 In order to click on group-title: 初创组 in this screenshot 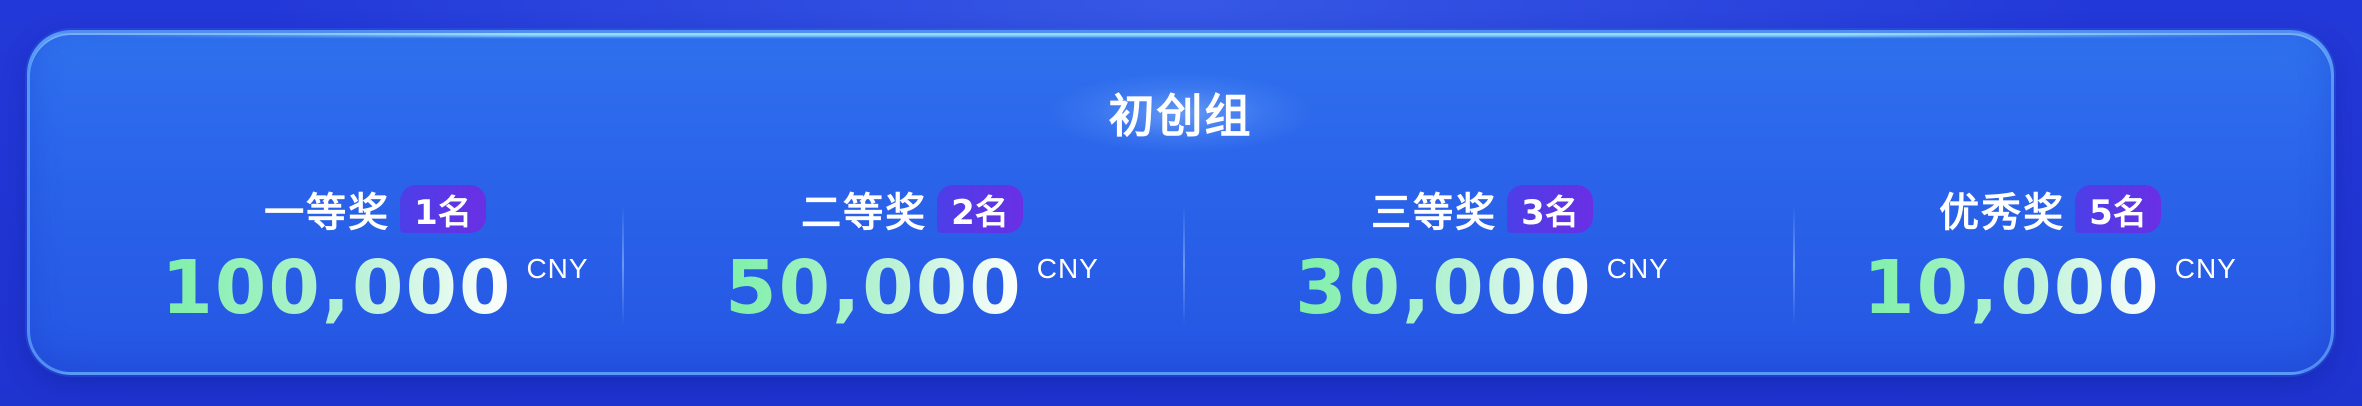, I will do `click(1180, 116)`.